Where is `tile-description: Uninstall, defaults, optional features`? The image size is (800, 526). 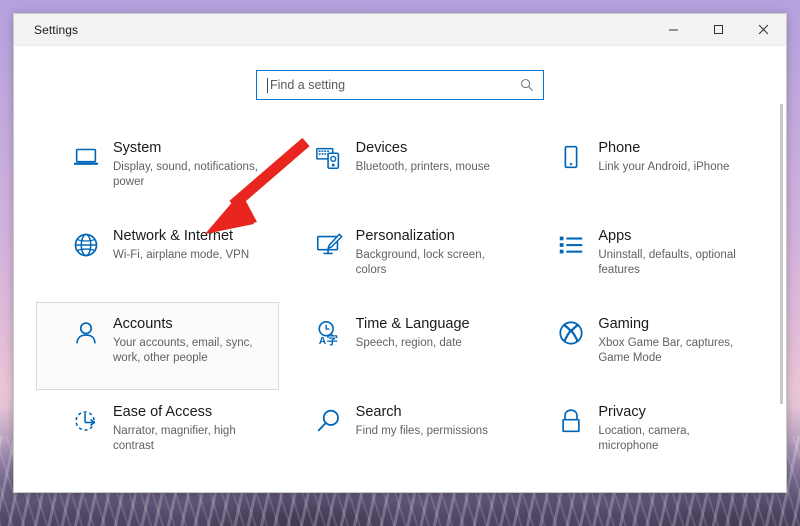 tile-description: Uninstall, defaults, optional features is located at coordinates (667, 262).